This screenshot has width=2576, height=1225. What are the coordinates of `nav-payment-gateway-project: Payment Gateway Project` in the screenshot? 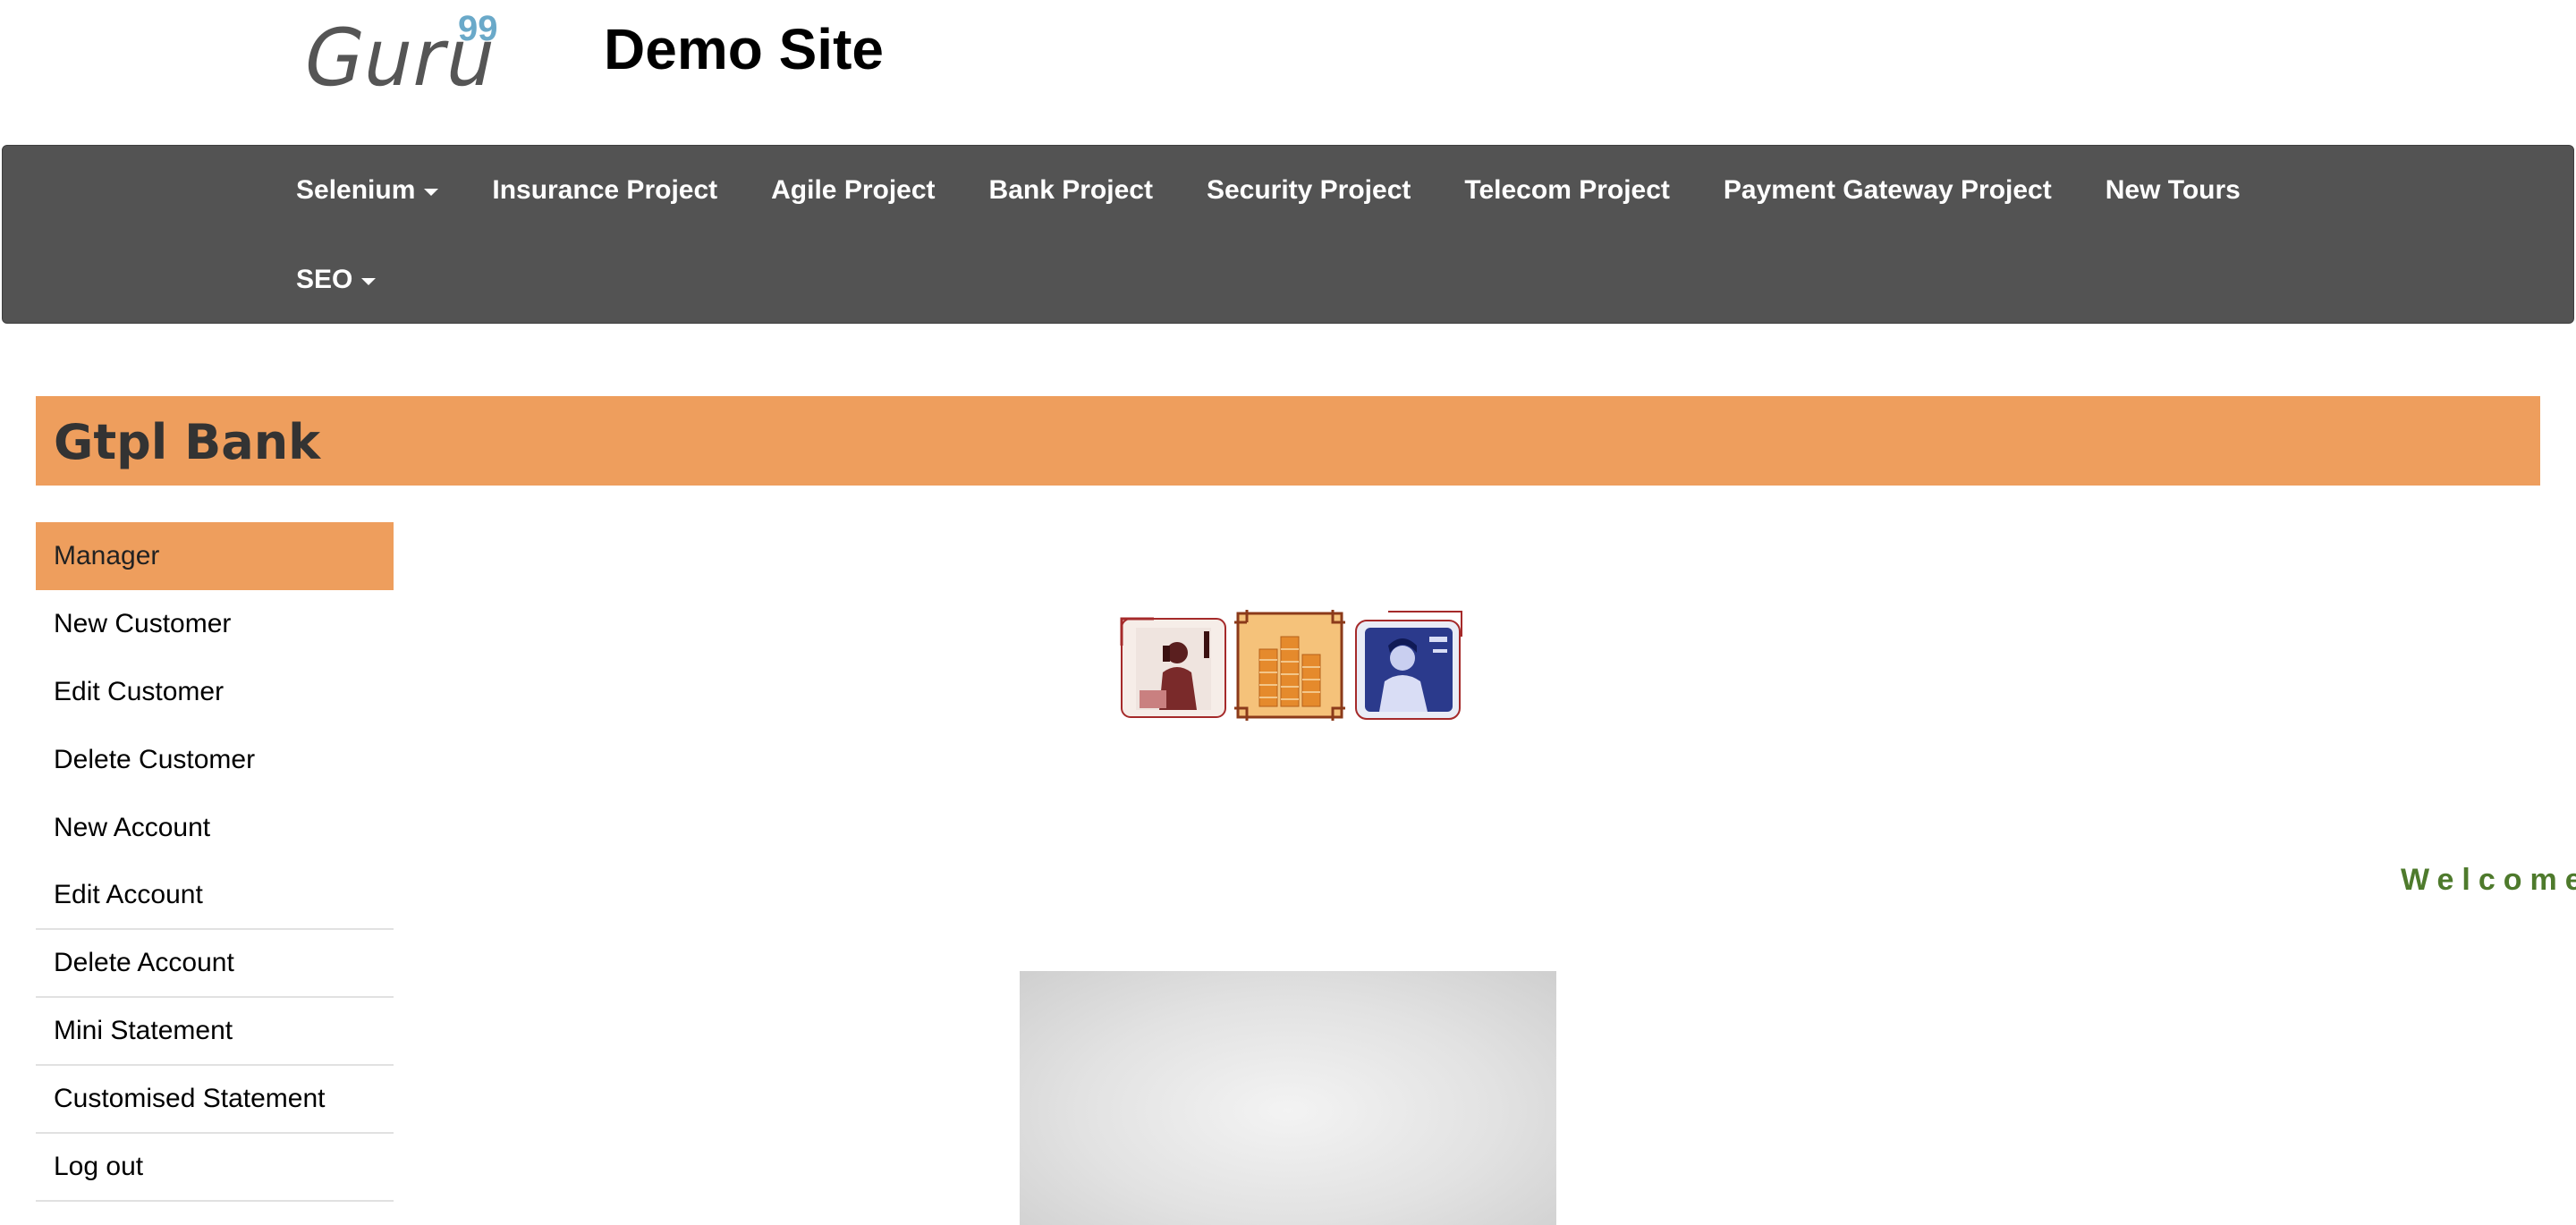 It's located at (1888, 190).